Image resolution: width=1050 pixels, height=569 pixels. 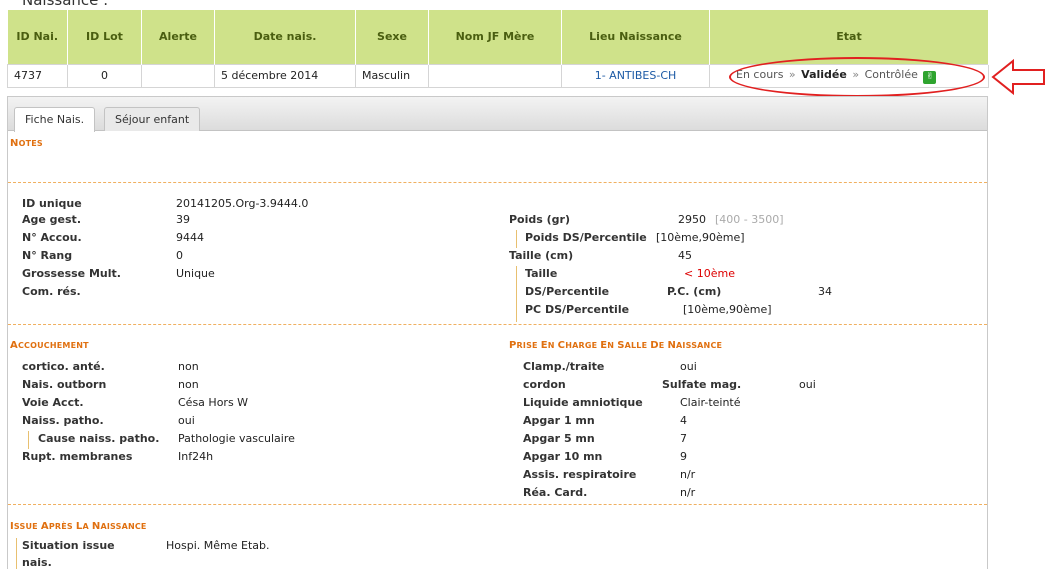 What do you see at coordinates (152, 119) in the screenshot?
I see `tab-sejour-enfant: Séjour enfant` at bounding box center [152, 119].